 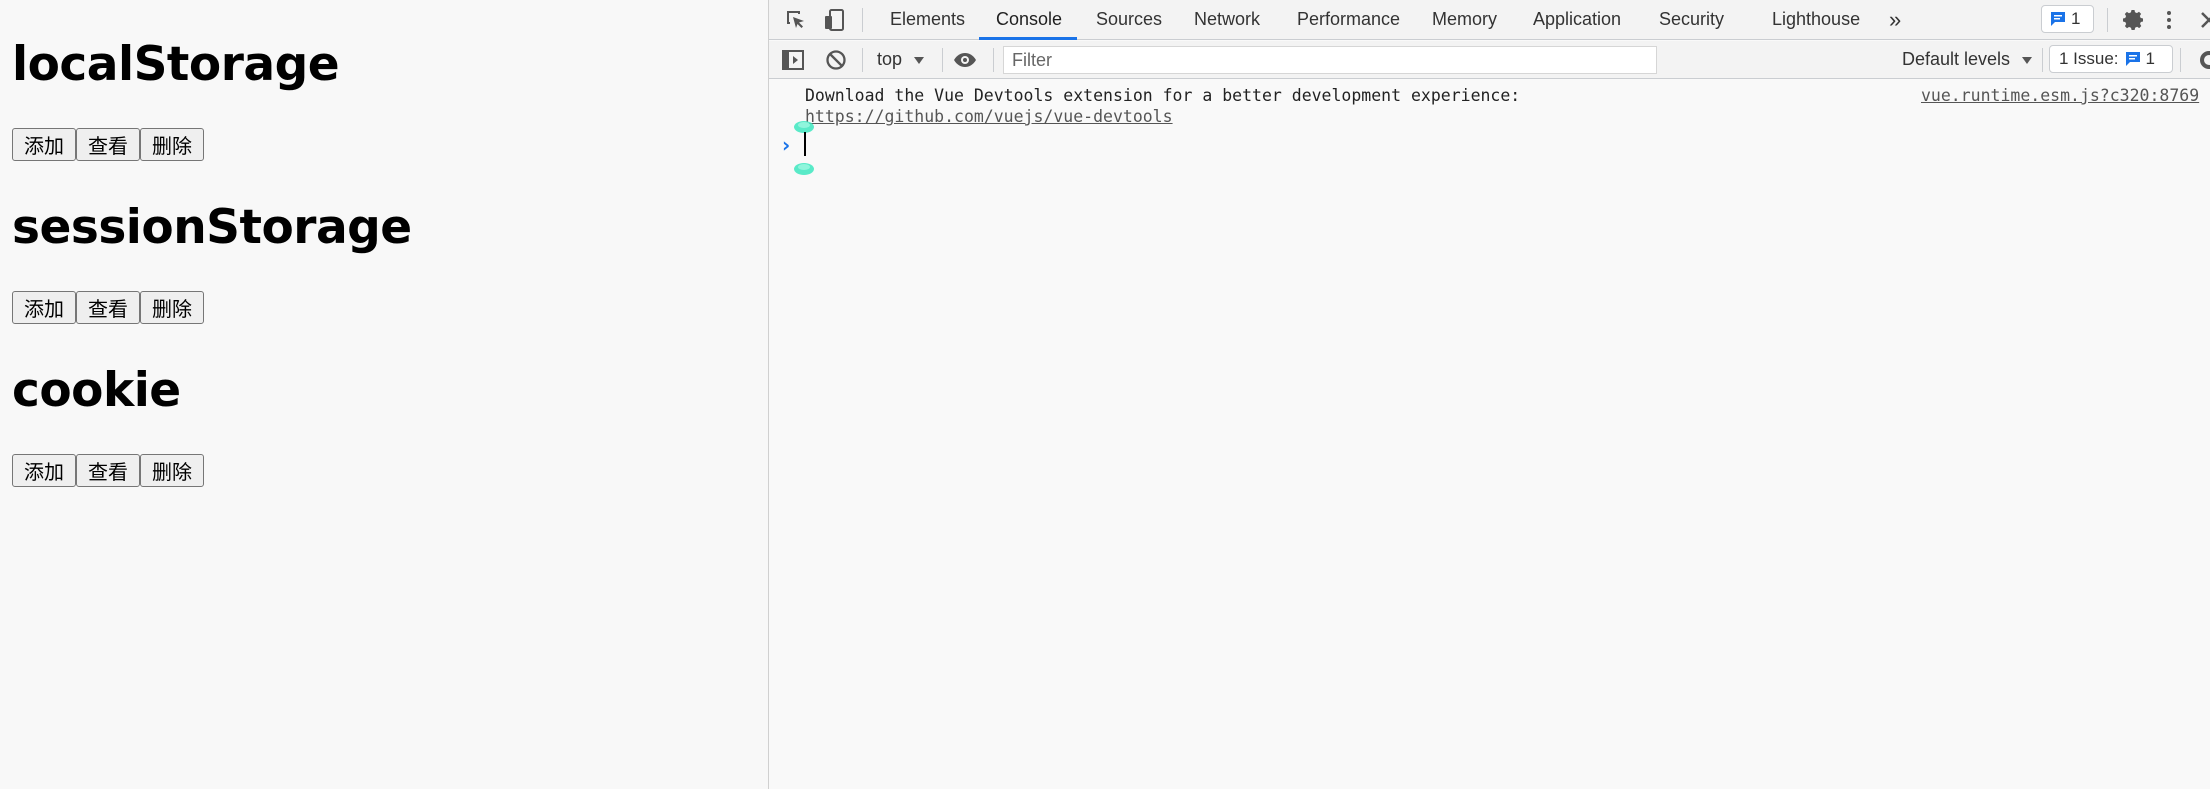 What do you see at coordinates (804, 125) in the screenshot?
I see `text-cursor-handle-top-icon` at bounding box center [804, 125].